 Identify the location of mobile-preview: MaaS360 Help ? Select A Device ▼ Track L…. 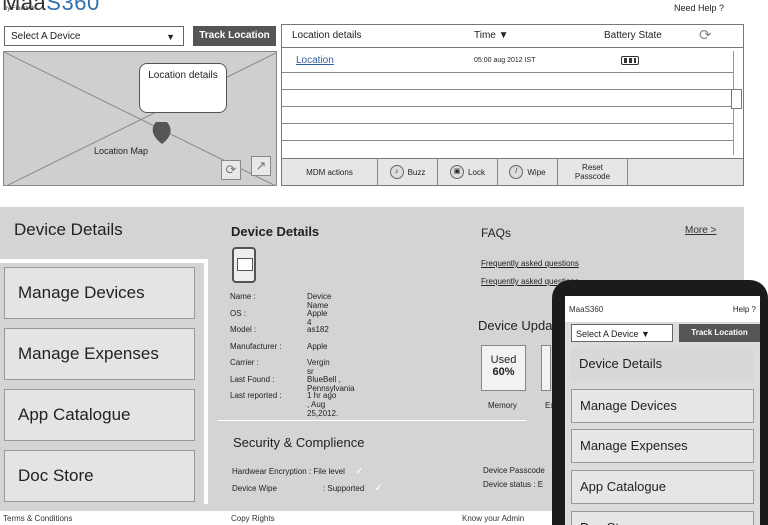
(660, 402).